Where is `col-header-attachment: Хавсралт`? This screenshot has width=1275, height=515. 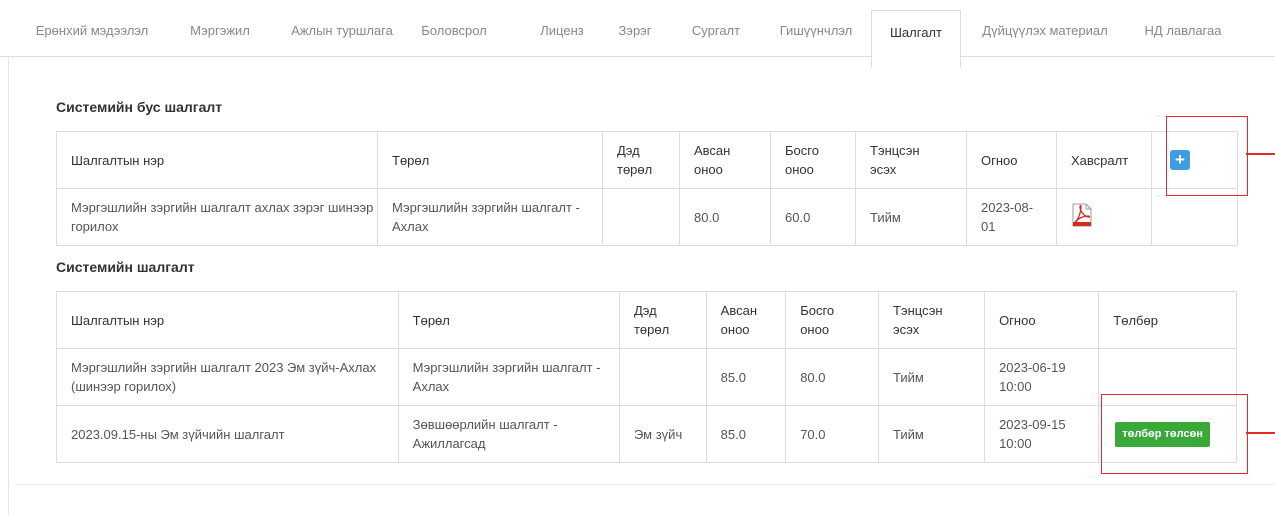 col-header-attachment: Хавсралт is located at coordinates (1104, 160).